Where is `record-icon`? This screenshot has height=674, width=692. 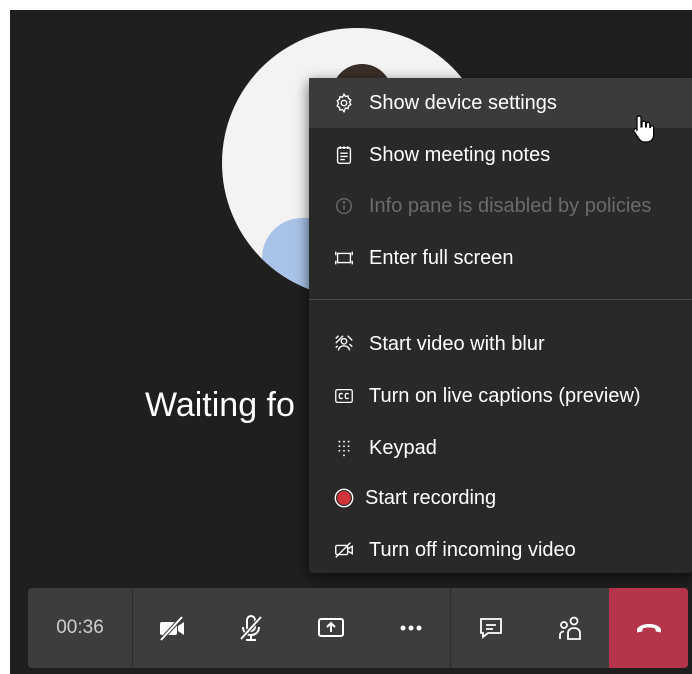
record-icon is located at coordinates (344, 498).